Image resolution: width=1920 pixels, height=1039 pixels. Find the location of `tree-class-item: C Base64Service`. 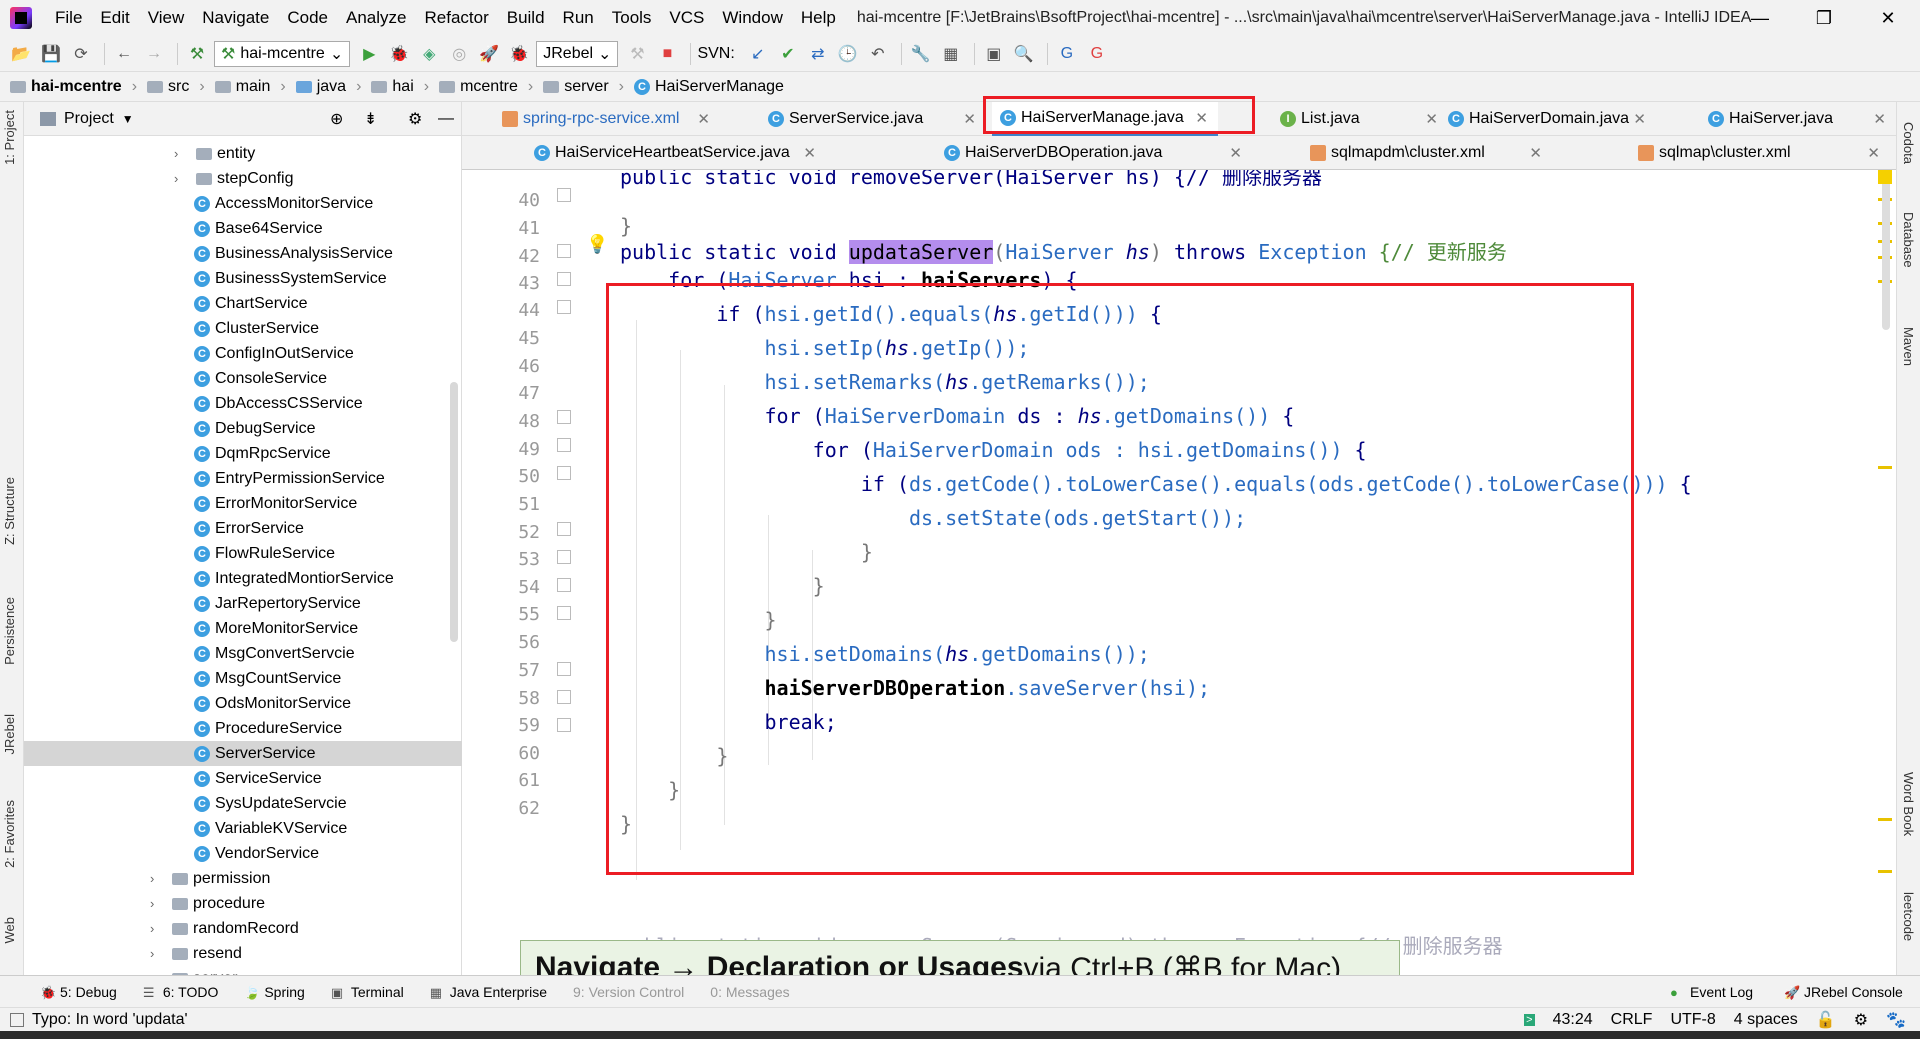

tree-class-item: C Base64Service is located at coordinates (243, 228).